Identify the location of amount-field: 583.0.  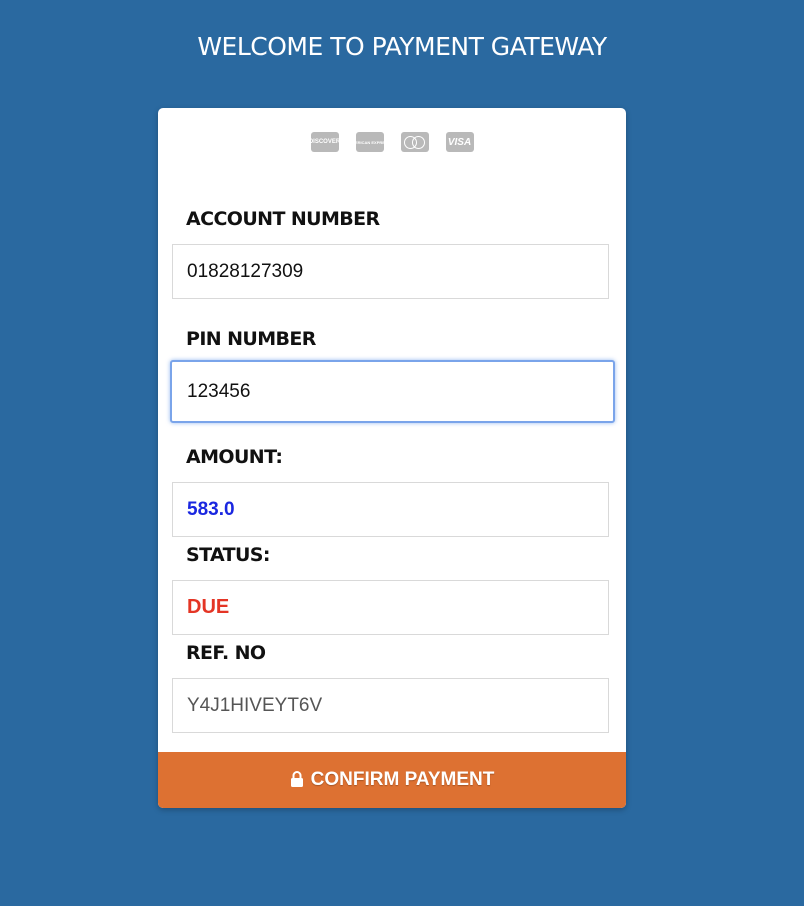
(390, 509).